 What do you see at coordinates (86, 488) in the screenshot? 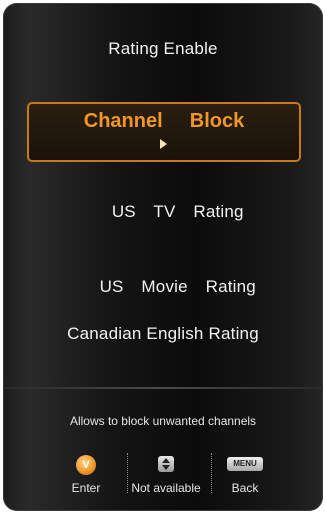
I see `hint-label: Enter` at bounding box center [86, 488].